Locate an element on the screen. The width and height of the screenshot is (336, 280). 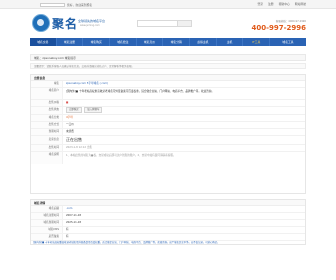
row-label: 出售状态 is located at coordinates (47, 110).